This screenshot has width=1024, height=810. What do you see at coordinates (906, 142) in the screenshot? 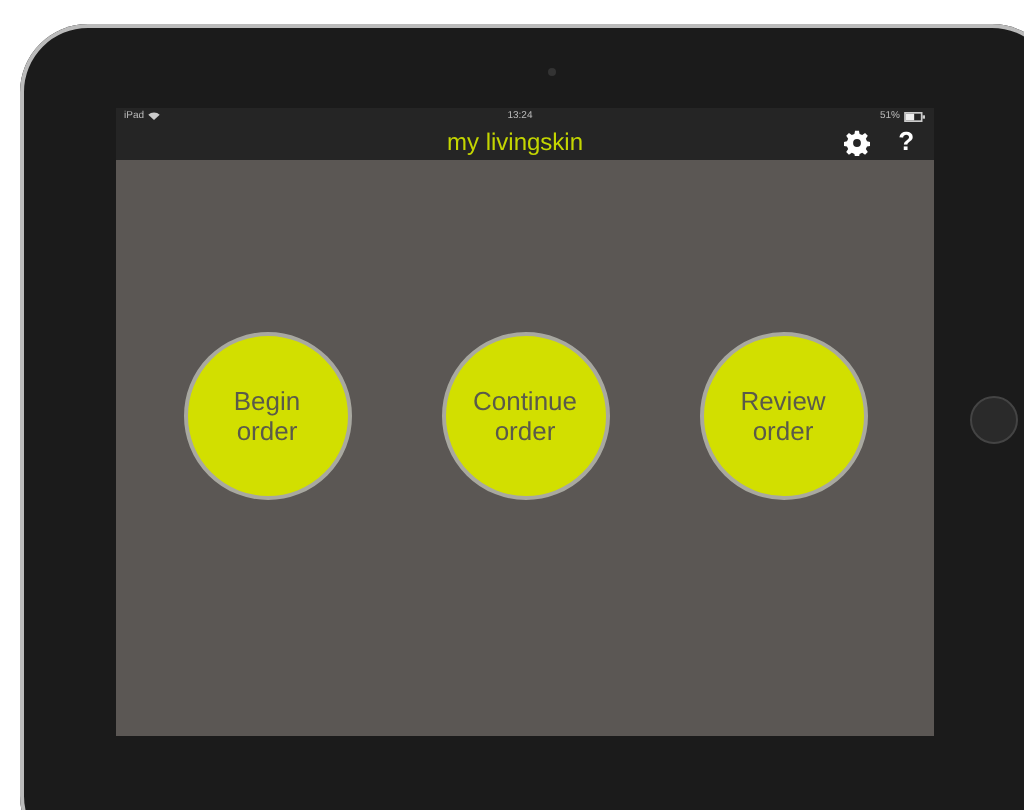
I see `help-button: ?` at bounding box center [906, 142].